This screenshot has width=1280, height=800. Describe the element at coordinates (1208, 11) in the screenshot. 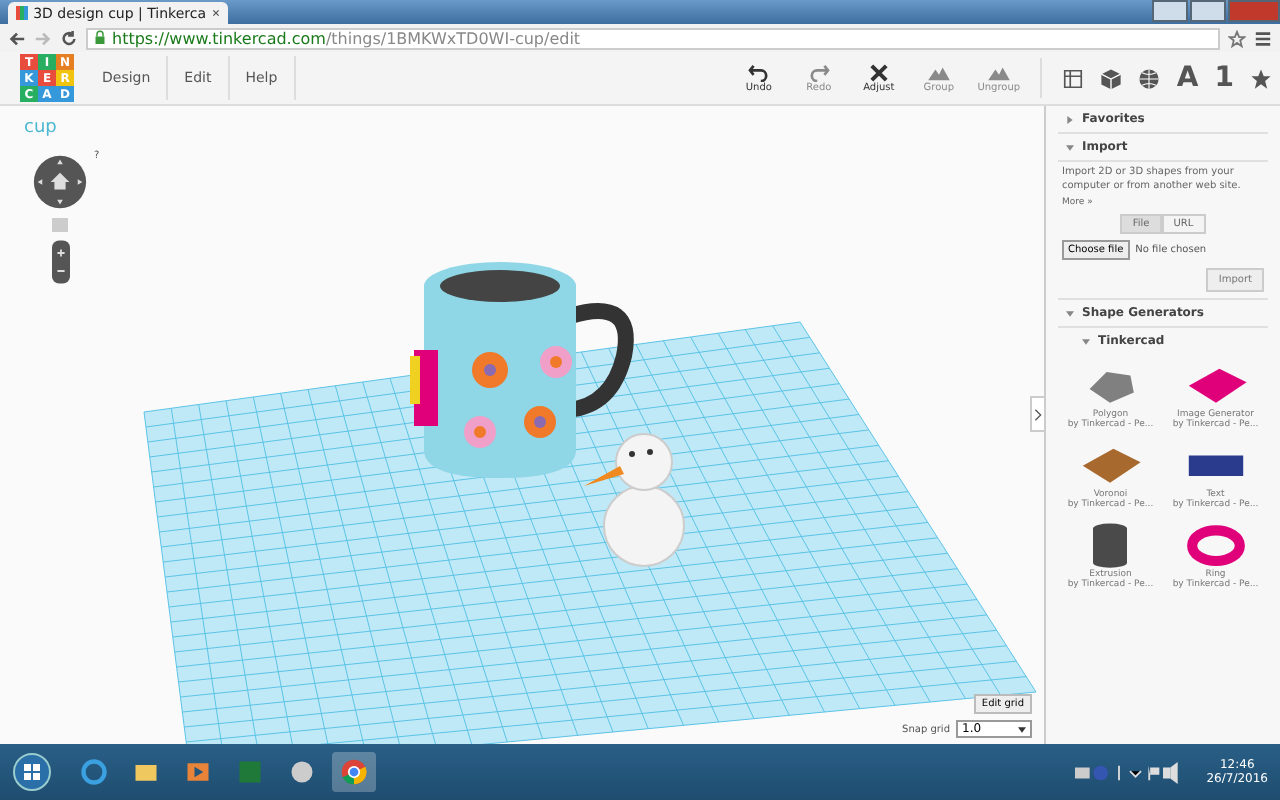

I see `maximize-icon` at that location.